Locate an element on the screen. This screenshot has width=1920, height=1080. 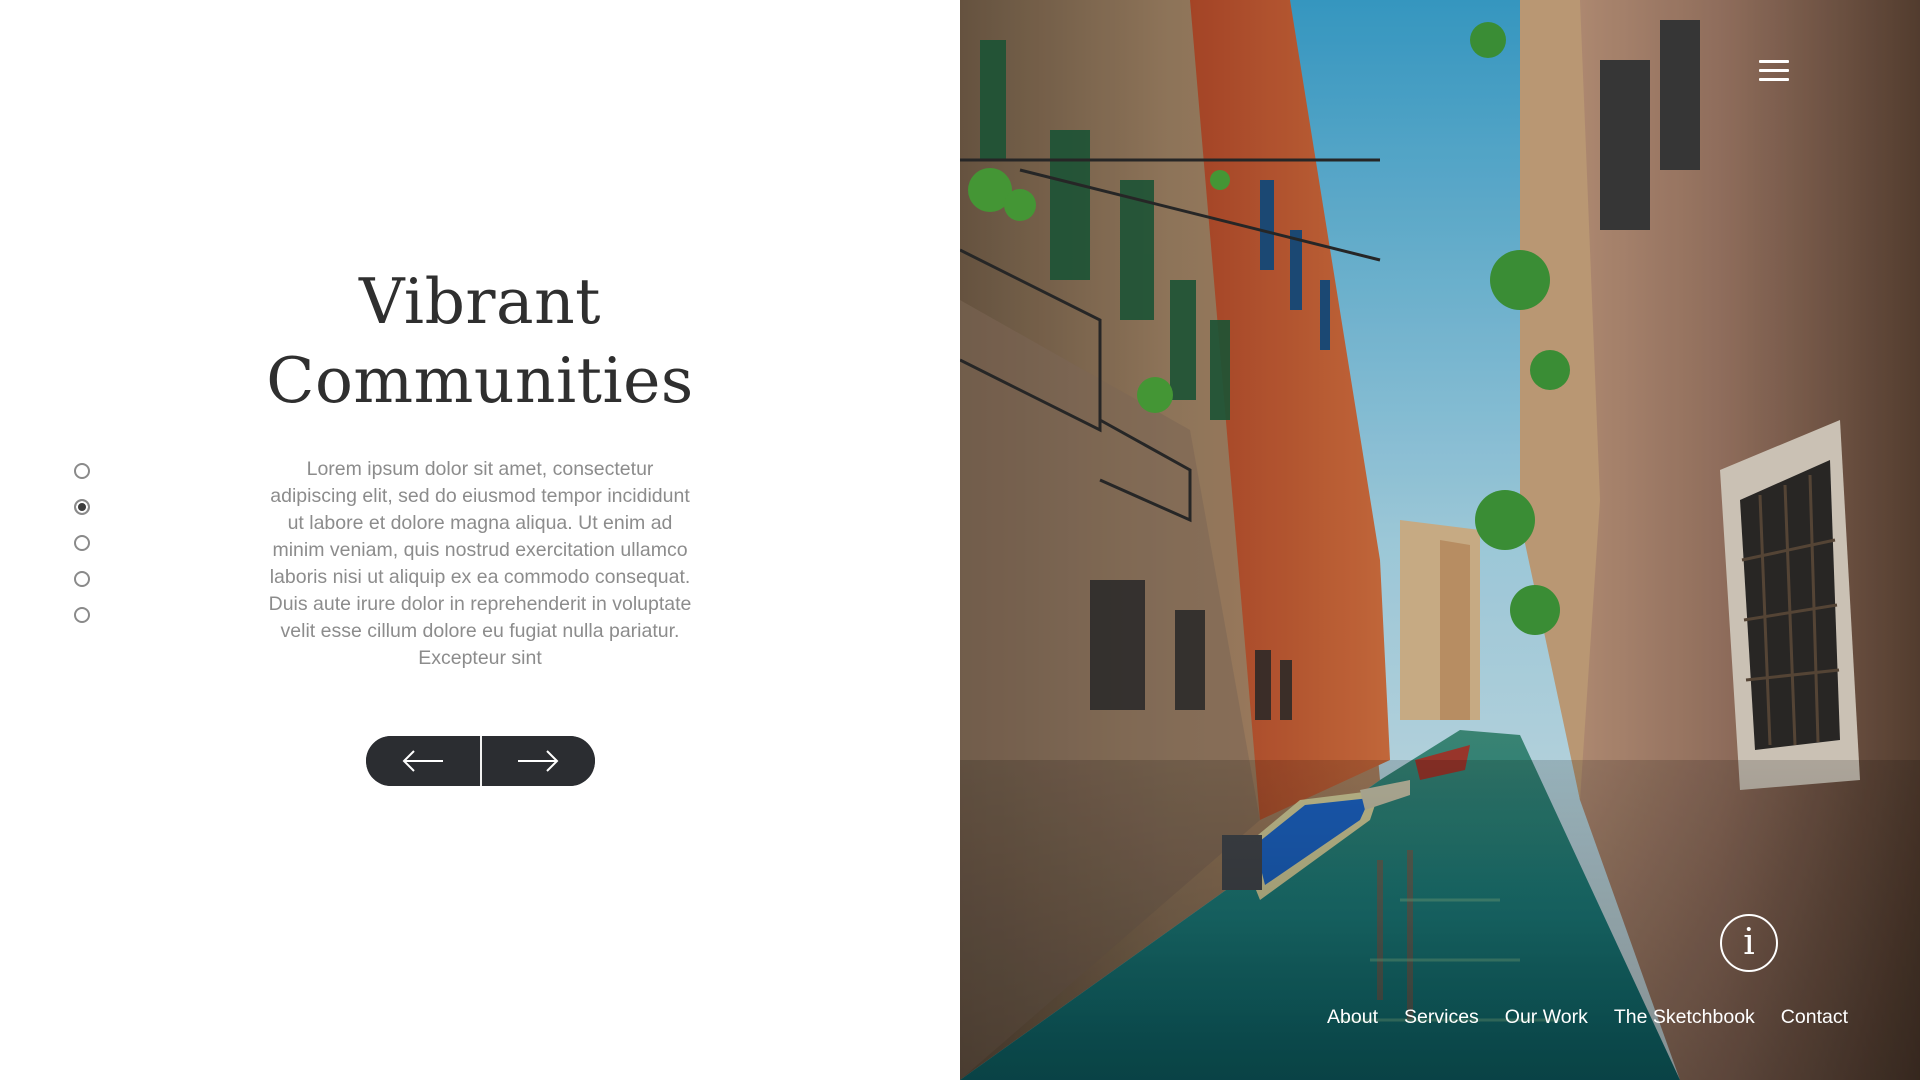
slide-arrow-controls is located at coordinates (480, 761).